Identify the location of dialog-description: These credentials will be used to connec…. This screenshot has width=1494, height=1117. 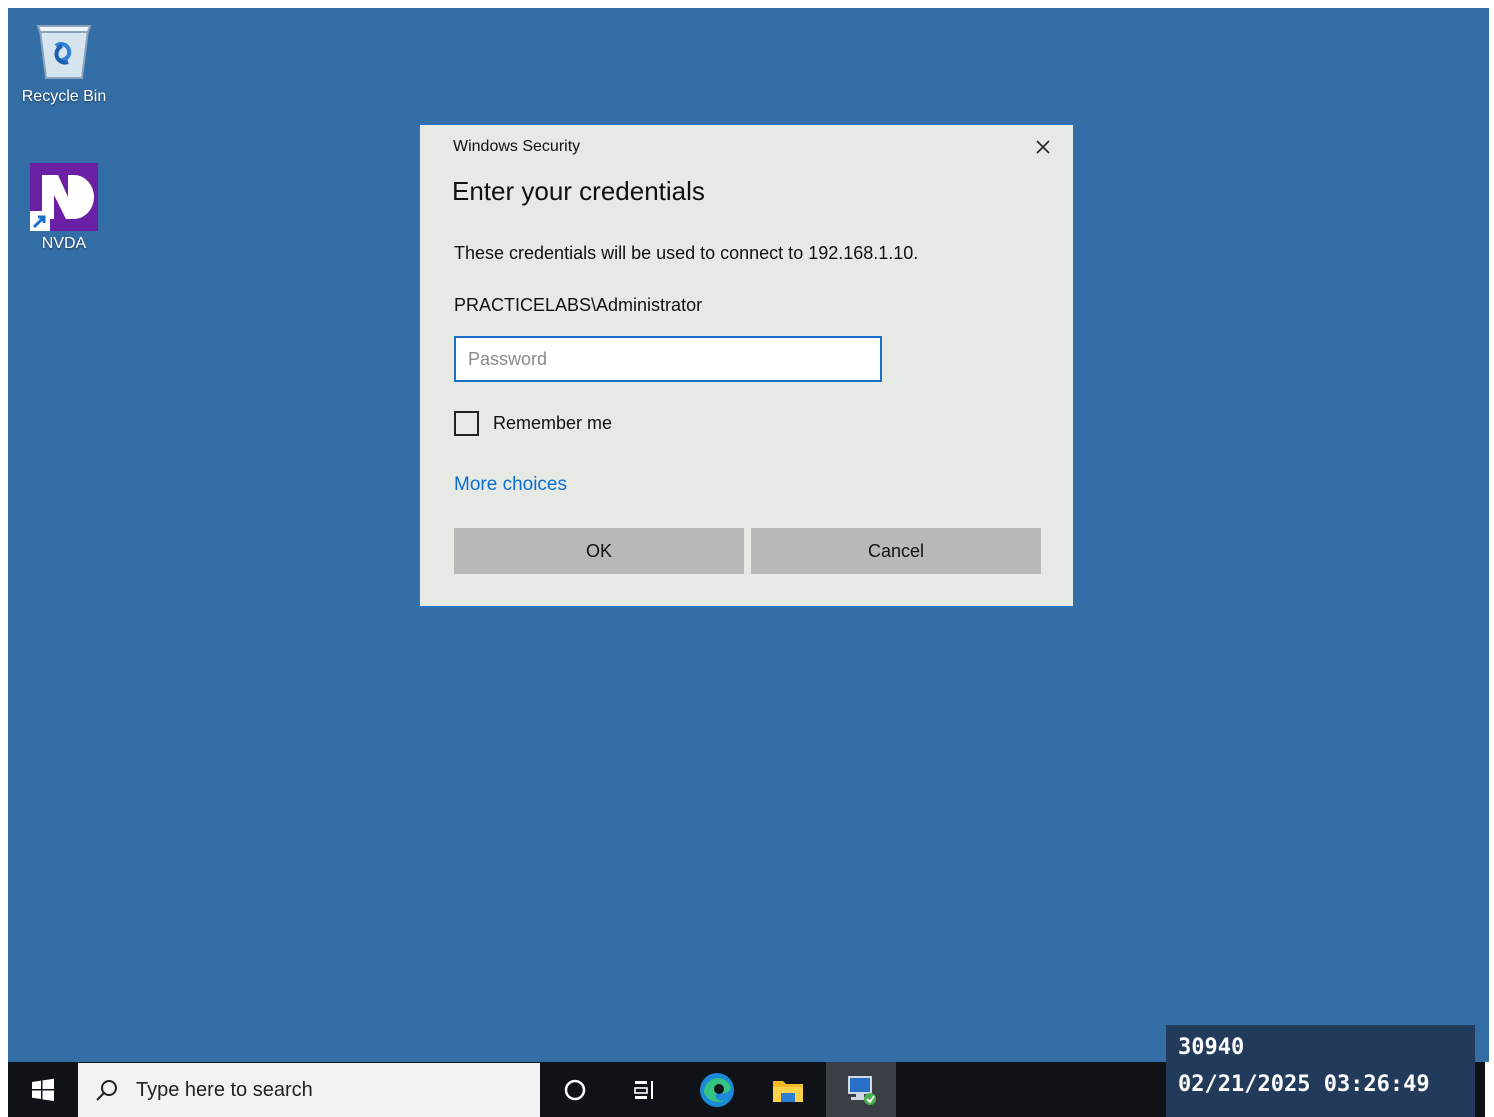
(686, 253).